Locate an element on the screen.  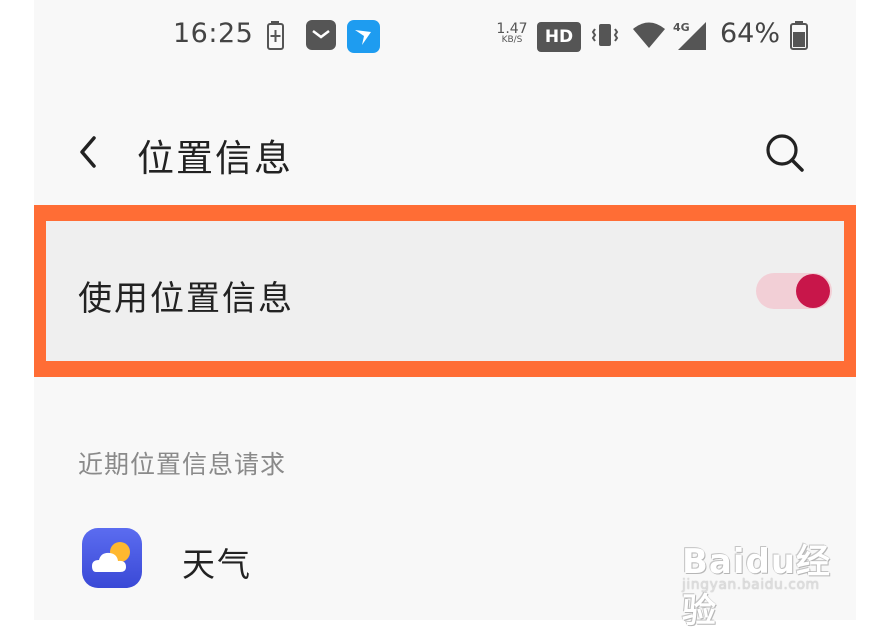
network-speed: 1.47 KB/S is located at coordinates (512, 33).